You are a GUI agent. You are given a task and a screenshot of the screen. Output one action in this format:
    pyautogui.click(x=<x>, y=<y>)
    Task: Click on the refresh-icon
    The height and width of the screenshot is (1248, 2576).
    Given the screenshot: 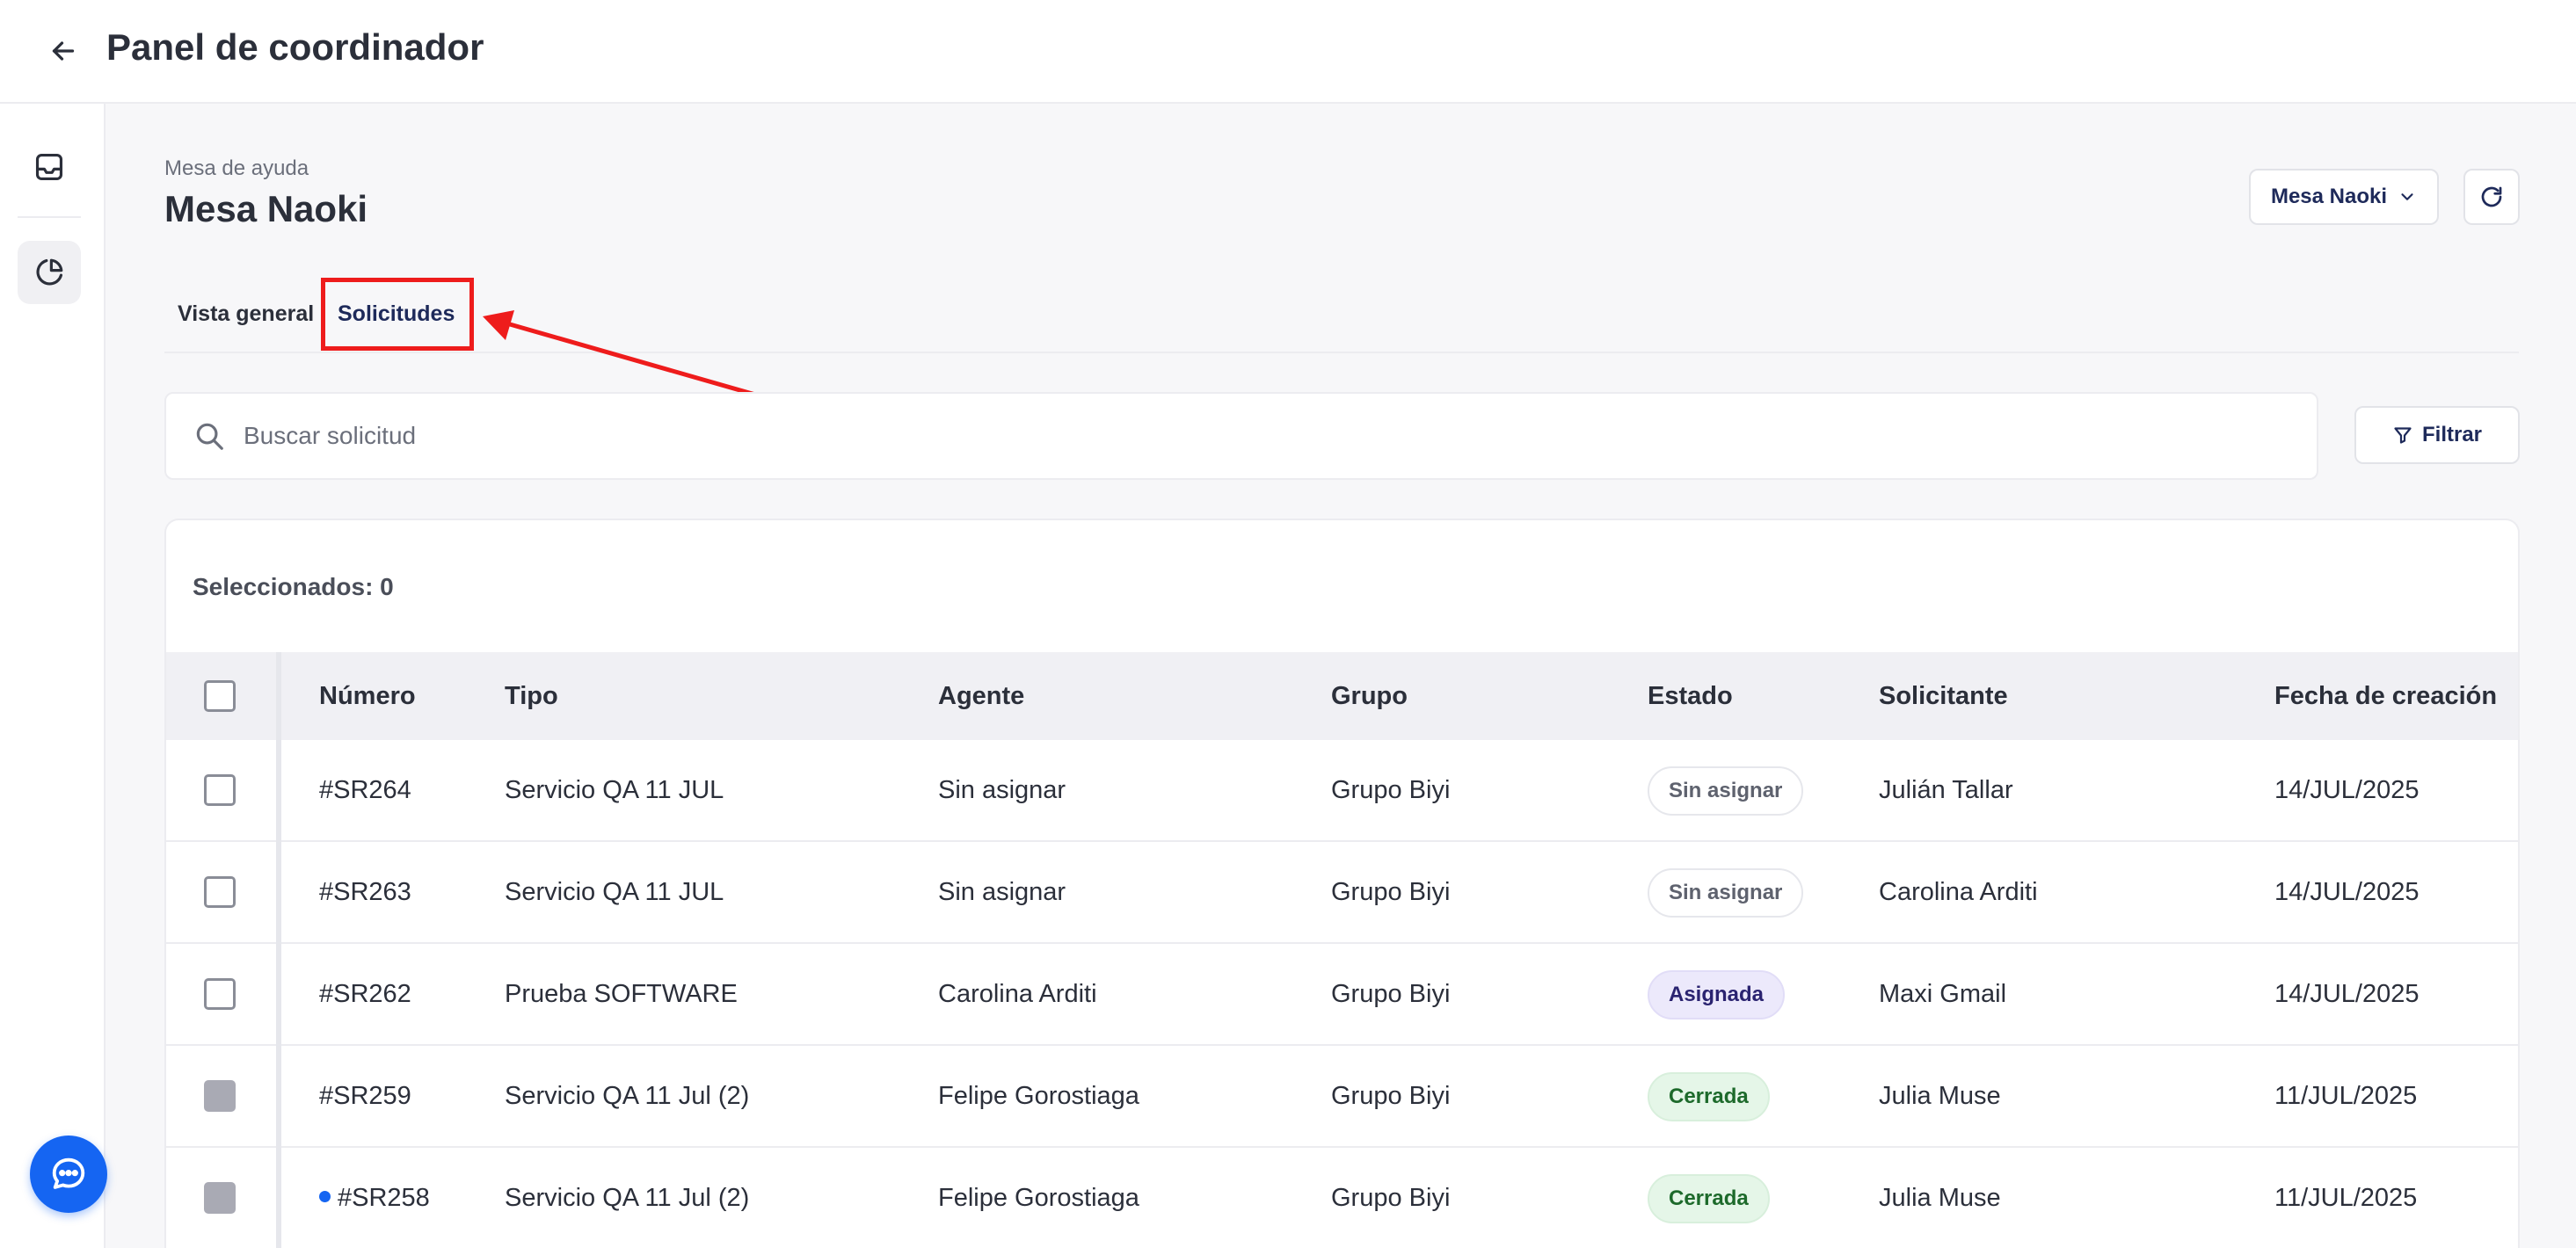 What is the action you would take?
    pyautogui.click(x=2491, y=197)
    